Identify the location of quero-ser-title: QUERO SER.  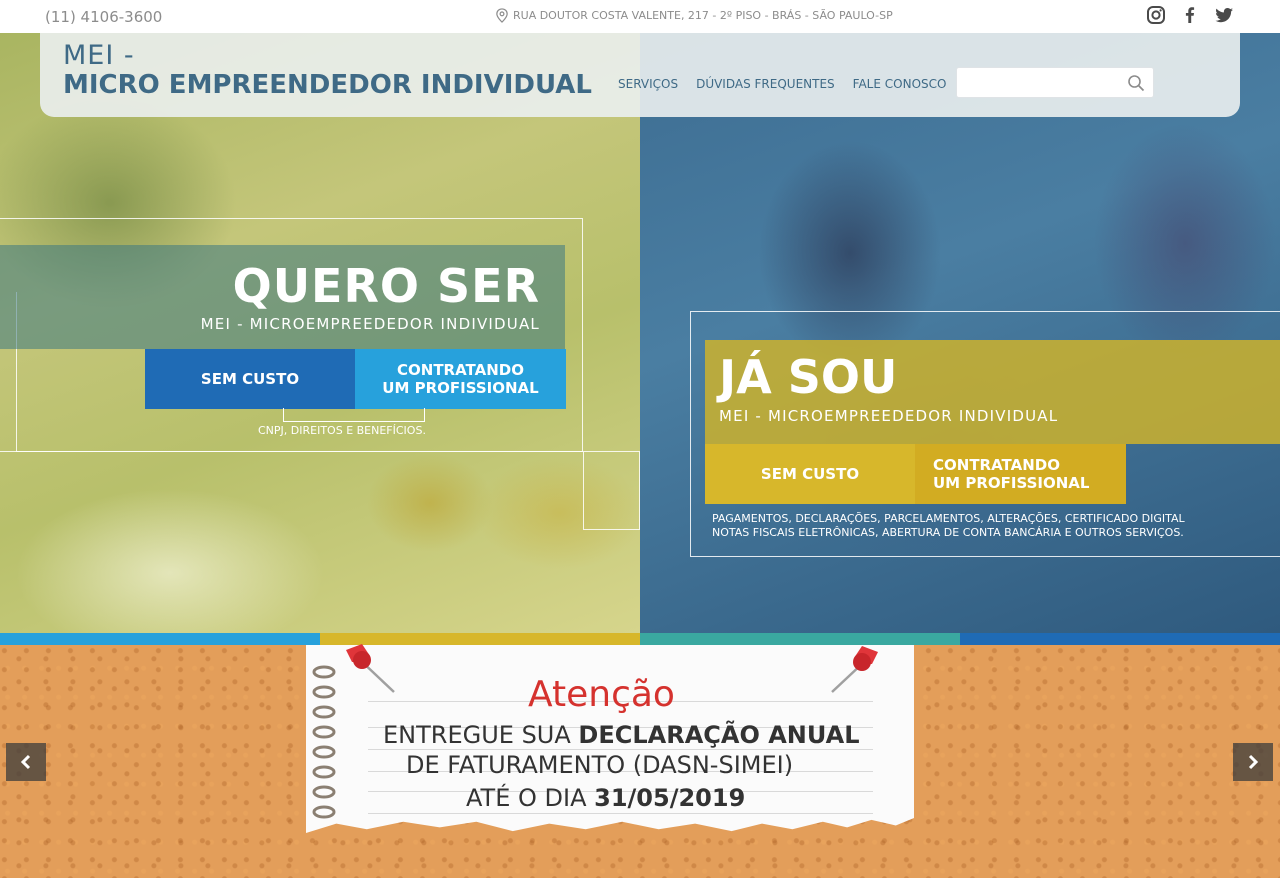
(386, 286).